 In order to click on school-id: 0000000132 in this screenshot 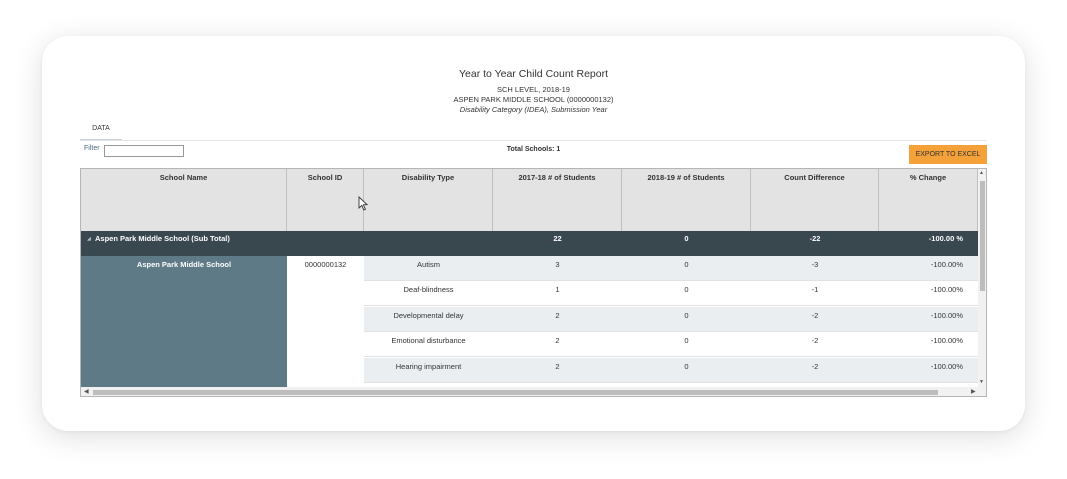, I will do `click(325, 264)`.